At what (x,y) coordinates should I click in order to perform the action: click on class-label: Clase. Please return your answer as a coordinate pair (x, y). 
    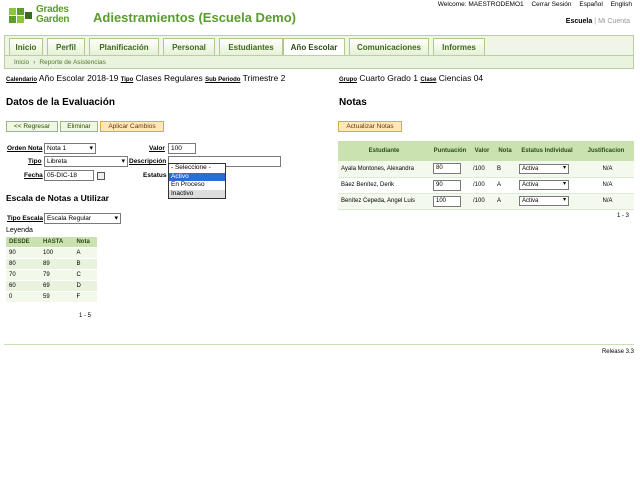
    Looking at the image, I should click on (428, 80).